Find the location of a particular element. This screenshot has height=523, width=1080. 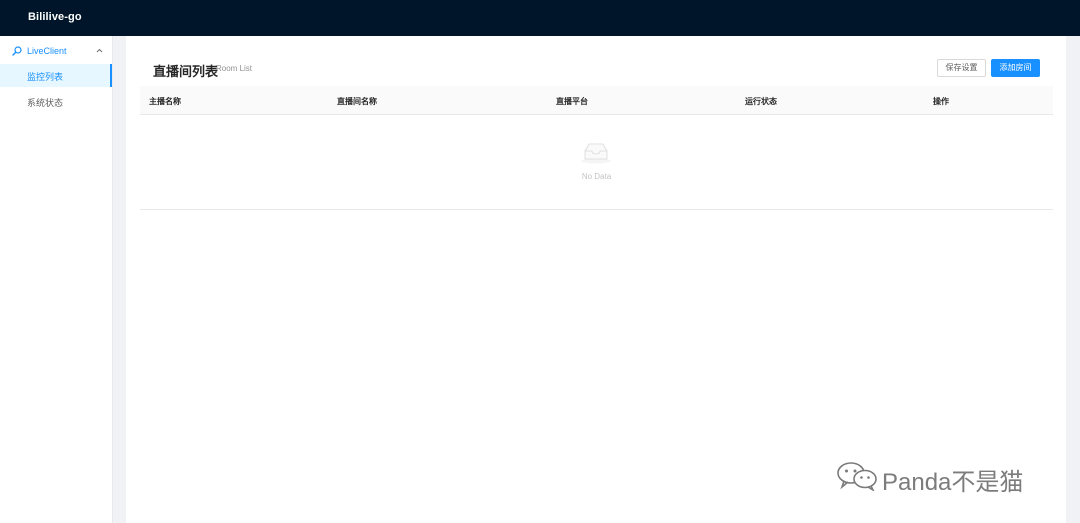

live-icon is located at coordinates (17, 51).